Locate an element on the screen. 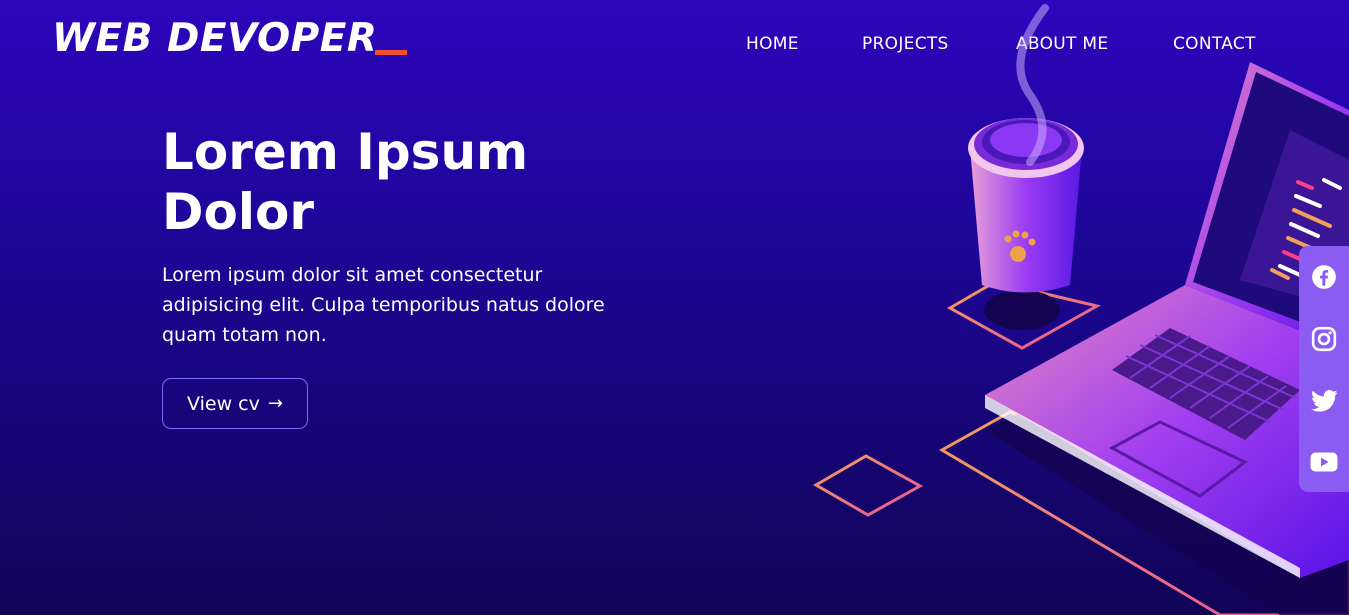 The width and height of the screenshot is (1349, 615). instagram-icon is located at coordinates (1324, 339).